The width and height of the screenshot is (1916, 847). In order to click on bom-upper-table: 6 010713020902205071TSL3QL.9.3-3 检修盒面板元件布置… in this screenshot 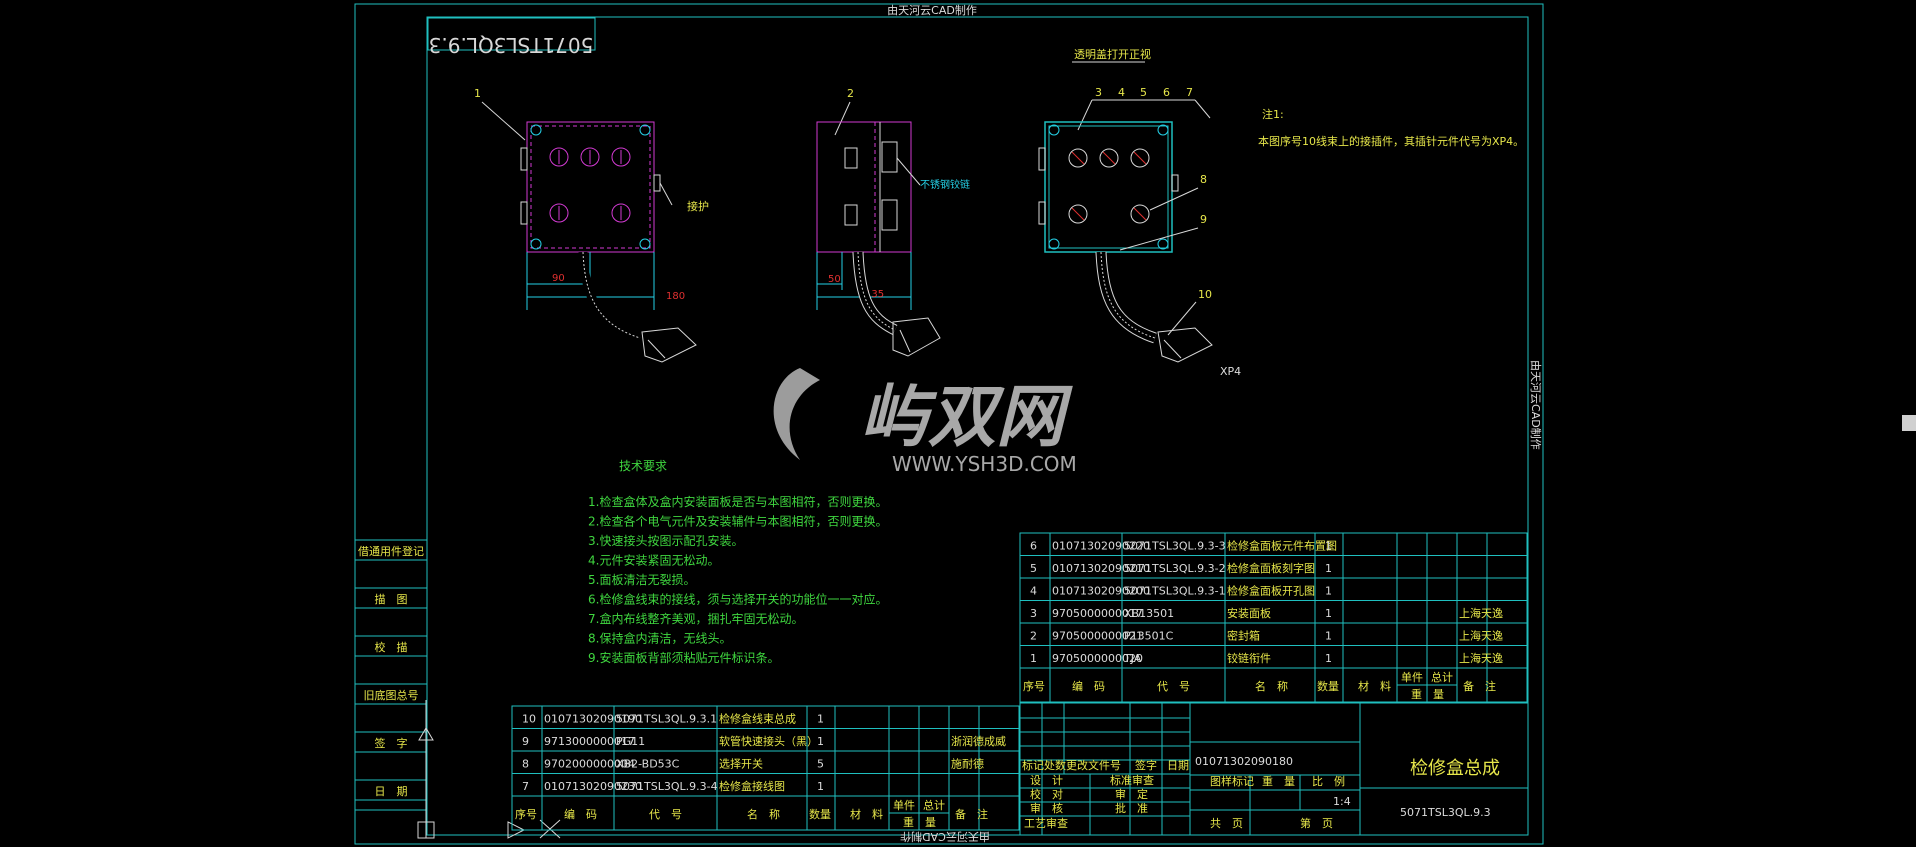, I will do `click(1273, 617)`.